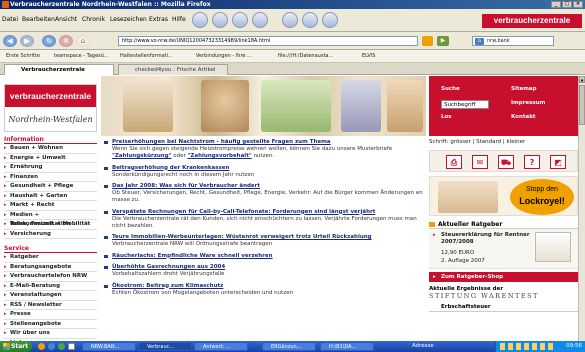 This screenshot has height=352, width=585. I want to click on nav-item-service-2: Verbrauchertelefon NRW, so click(50, 277).